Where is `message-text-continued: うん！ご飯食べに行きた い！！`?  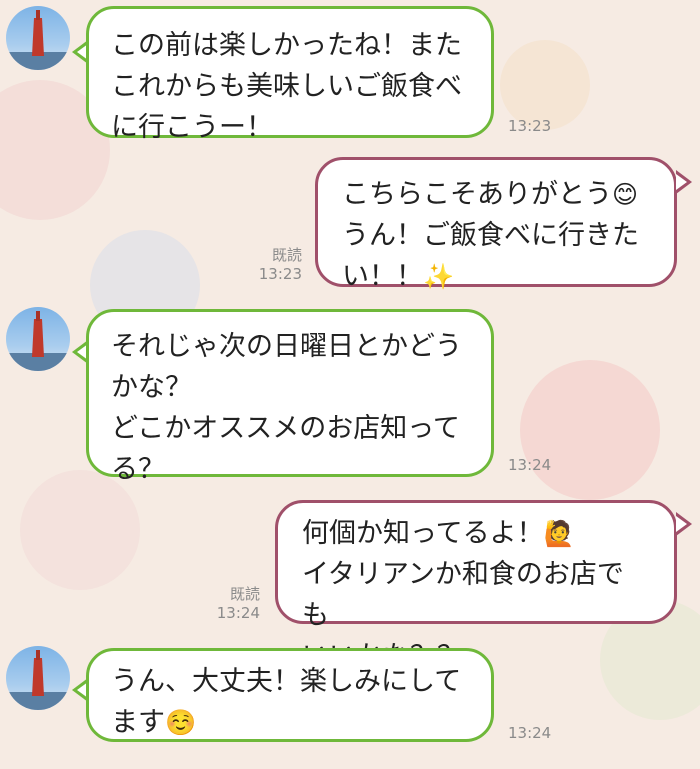
message-text-continued: うん！ご飯食べに行きた い！！ is located at coordinates (490, 256).